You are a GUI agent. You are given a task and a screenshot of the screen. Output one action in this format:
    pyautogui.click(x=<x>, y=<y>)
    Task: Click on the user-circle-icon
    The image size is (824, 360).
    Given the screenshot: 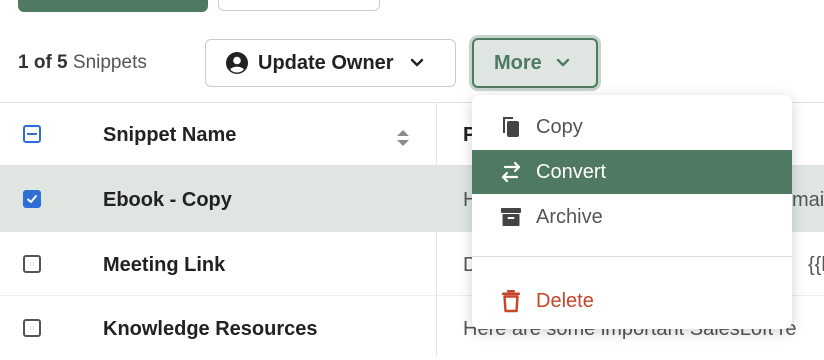 What is the action you would take?
    pyautogui.click(x=237, y=63)
    